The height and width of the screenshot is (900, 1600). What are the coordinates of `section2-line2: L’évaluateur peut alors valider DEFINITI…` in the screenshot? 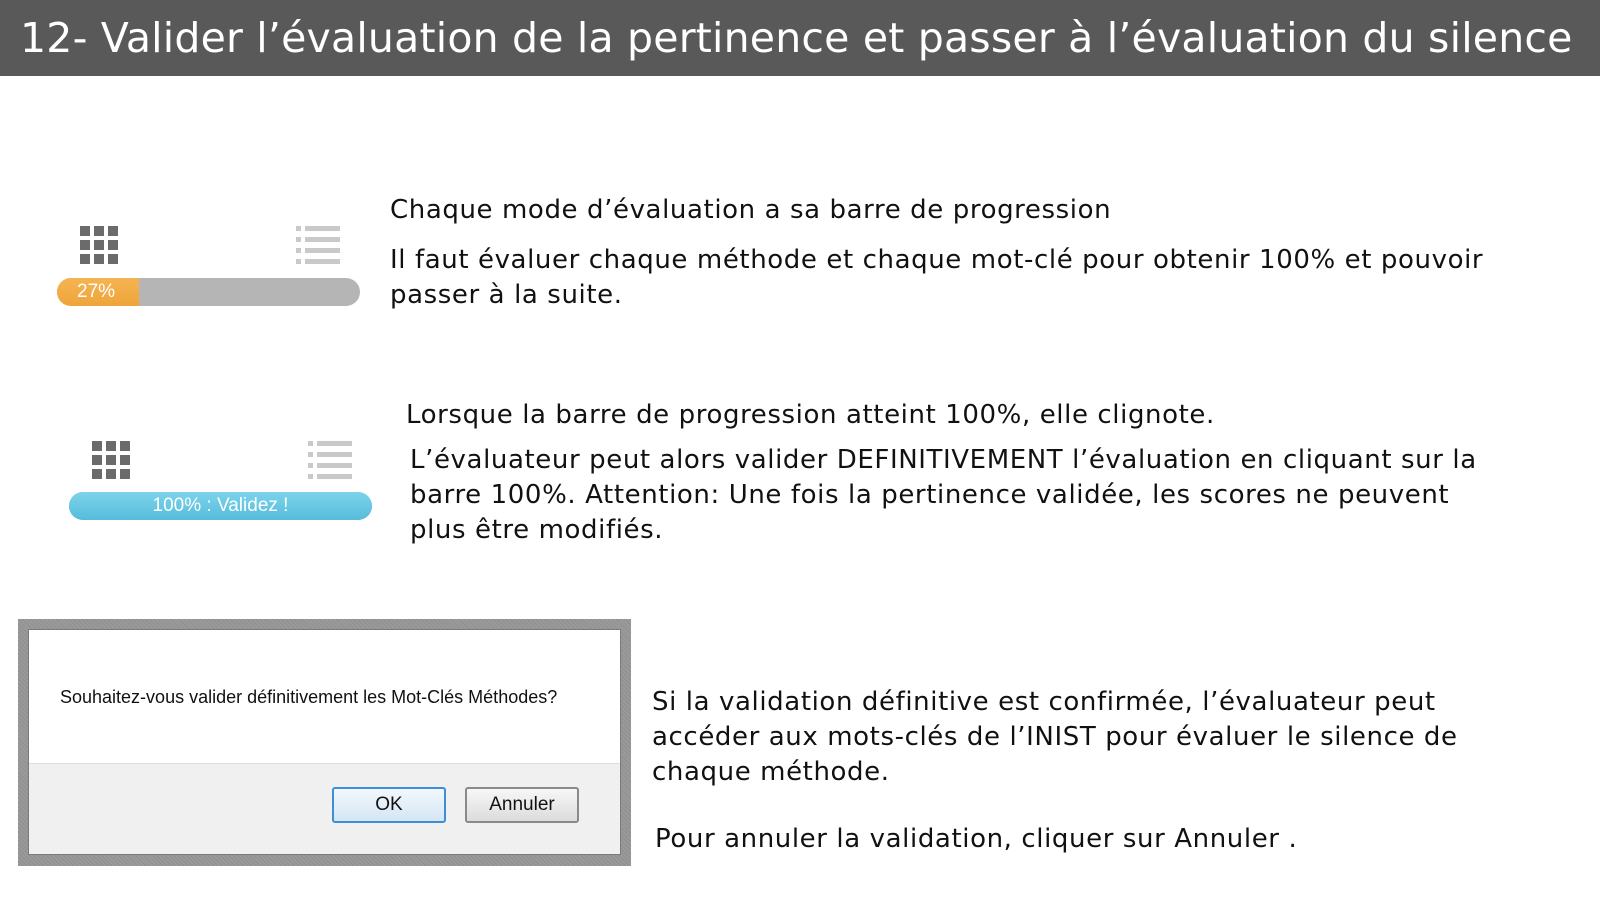 It's located at (943, 460).